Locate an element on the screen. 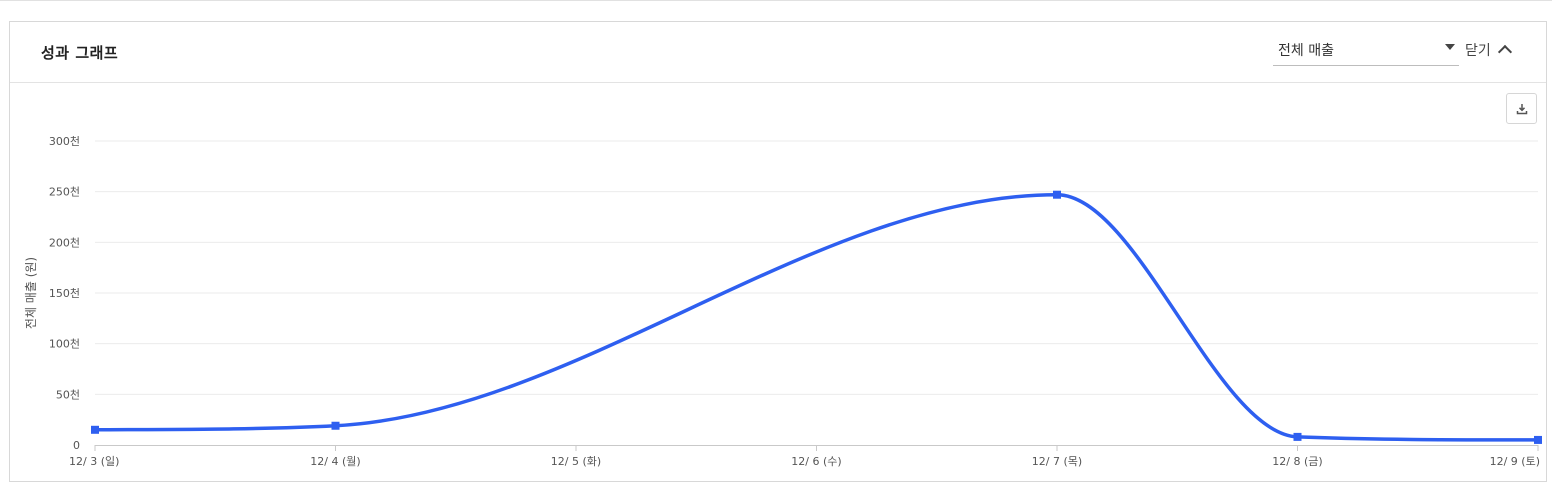 The width and height of the screenshot is (1564, 500). y-tick-label: 100천 is located at coordinates (64, 344).